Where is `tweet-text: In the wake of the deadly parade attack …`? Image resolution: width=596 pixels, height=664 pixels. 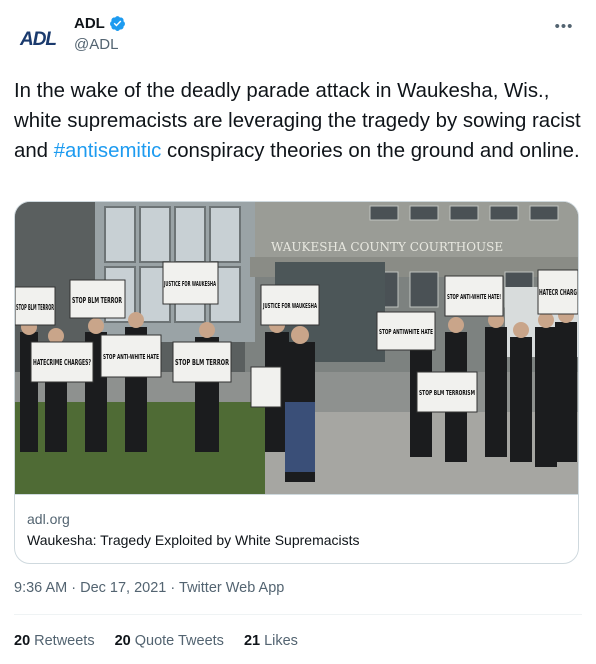 tweet-text: In the wake of the deadly parade attack … is located at coordinates (299, 121).